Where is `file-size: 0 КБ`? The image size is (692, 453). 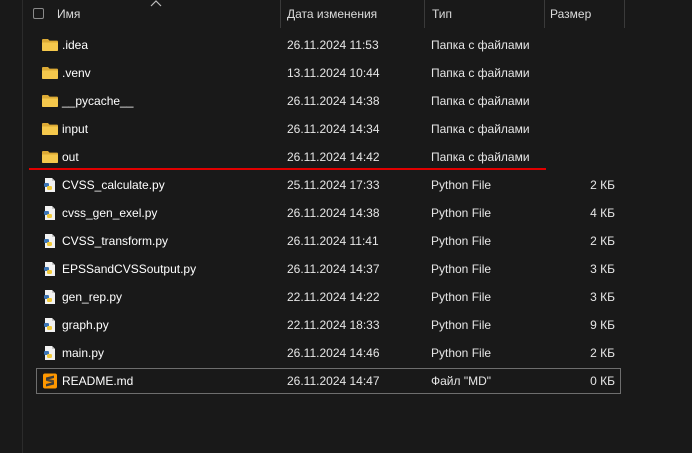 file-size: 0 КБ is located at coordinates (602, 381).